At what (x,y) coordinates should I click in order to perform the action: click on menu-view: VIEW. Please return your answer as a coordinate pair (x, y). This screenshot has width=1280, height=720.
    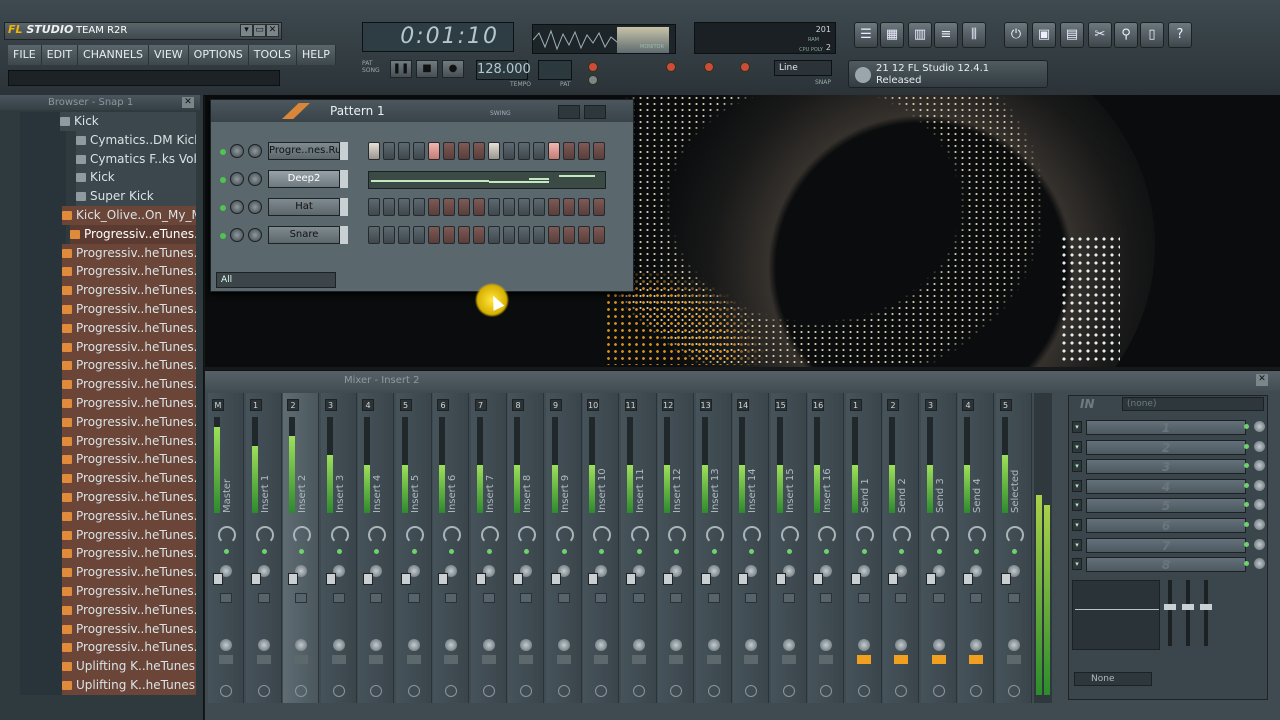
    Looking at the image, I should click on (169, 55).